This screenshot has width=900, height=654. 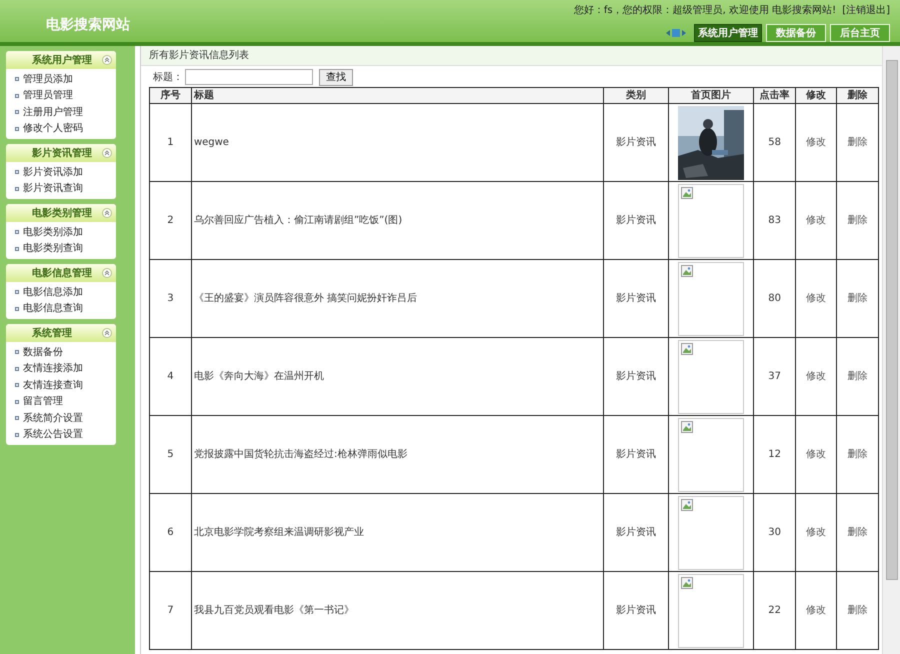 What do you see at coordinates (397, 143) in the screenshot?
I see `table-cell: wegwe` at bounding box center [397, 143].